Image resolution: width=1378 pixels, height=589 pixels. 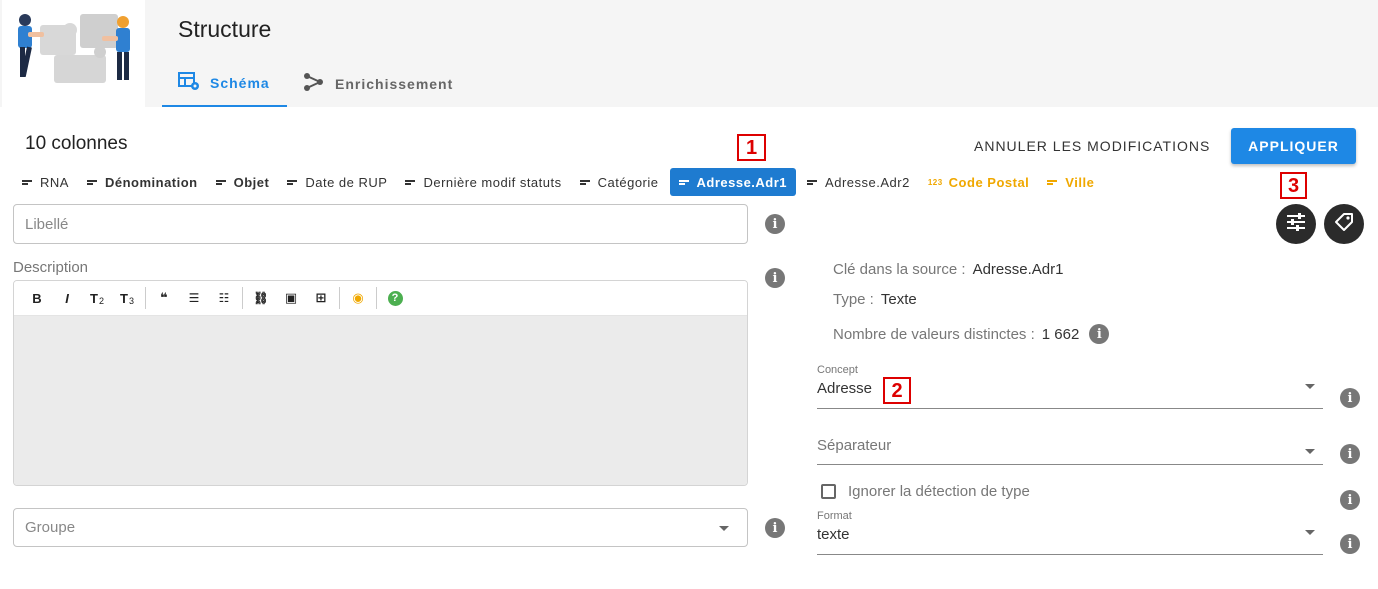 I want to click on apply-button: APPLIQUER, so click(x=1293, y=146).